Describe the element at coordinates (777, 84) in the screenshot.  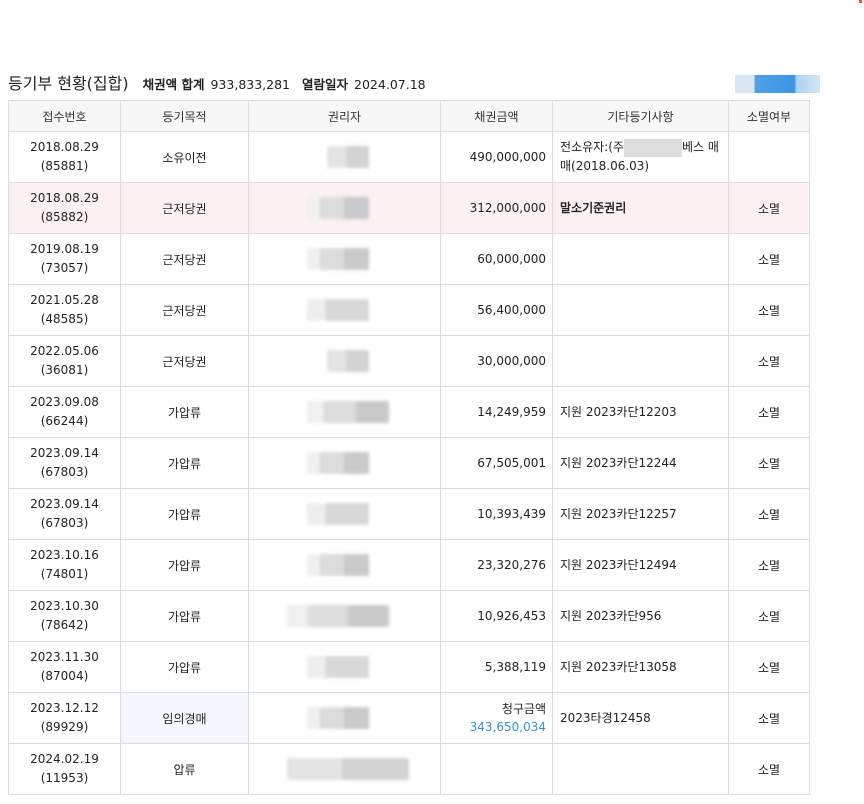
I see `redacted-area` at that location.